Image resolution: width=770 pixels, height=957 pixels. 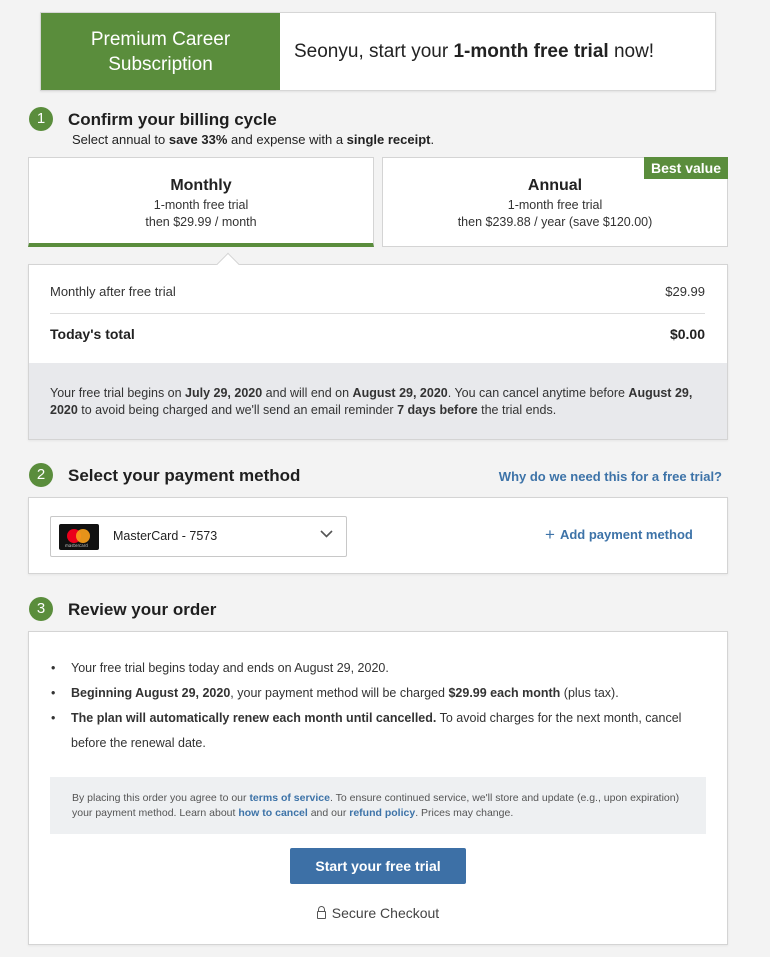 What do you see at coordinates (289, 798) in the screenshot?
I see `terms-of-service-link: terms of service` at bounding box center [289, 798].